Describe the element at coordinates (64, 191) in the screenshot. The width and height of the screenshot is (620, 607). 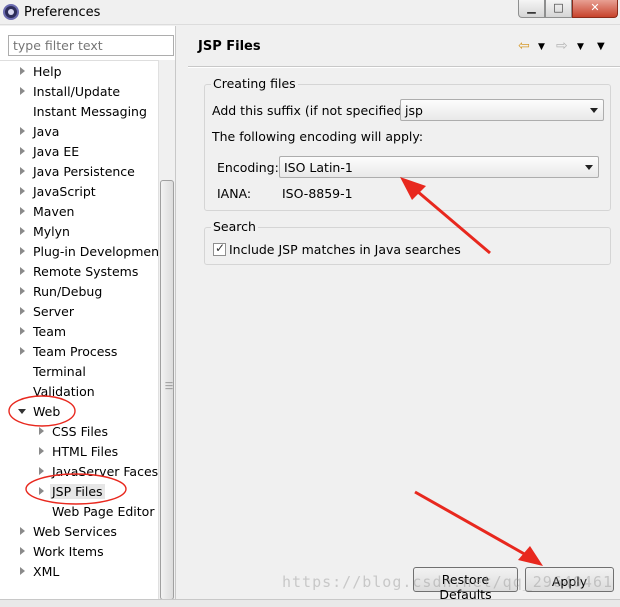
I see `tree-item-label: JavaScript` at that location.